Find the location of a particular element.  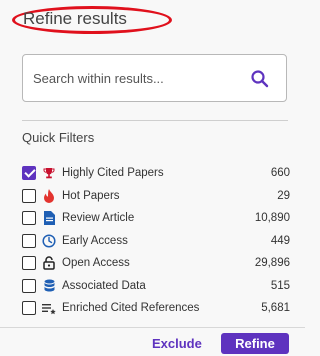

checkbox-checked is located at coordinates (29, 173).